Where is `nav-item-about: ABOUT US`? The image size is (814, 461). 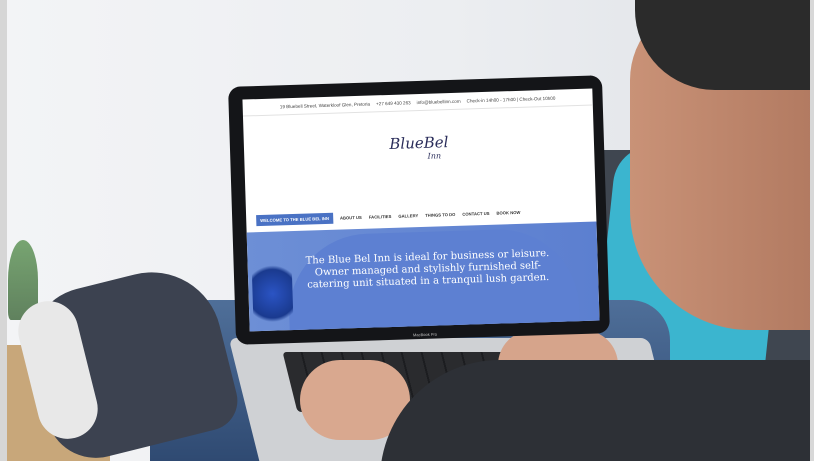
nav-item-about: ABOUT US is located at coordinates (351, 217).